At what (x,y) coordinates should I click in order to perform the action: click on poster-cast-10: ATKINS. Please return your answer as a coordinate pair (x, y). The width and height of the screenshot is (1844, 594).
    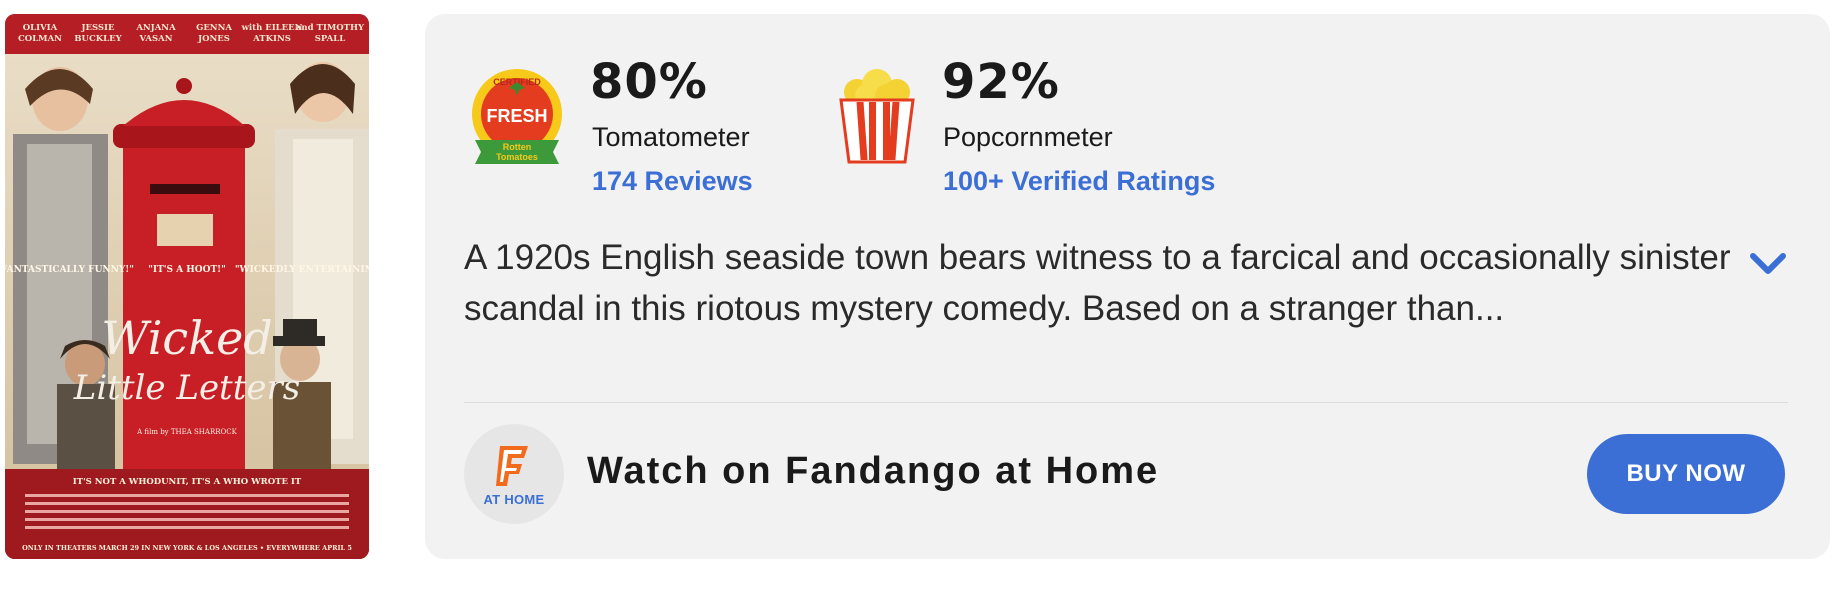
    Looking at the image, I should click on (271, 39).